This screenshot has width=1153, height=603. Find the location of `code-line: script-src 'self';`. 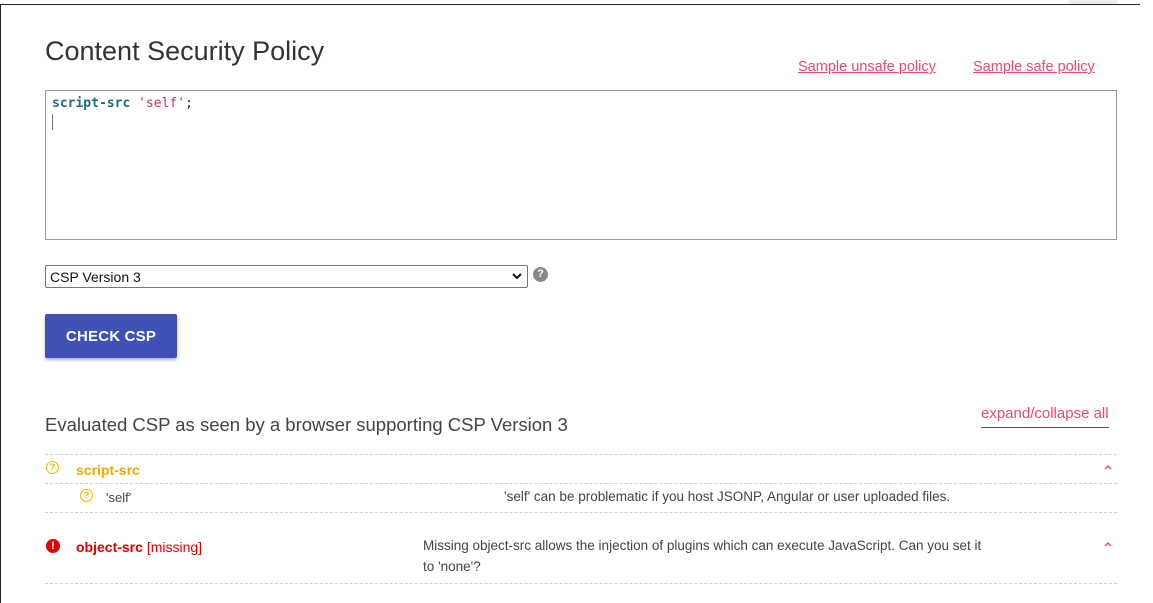

code-line: script-src 'self'; is located at coordinates (581, 103).